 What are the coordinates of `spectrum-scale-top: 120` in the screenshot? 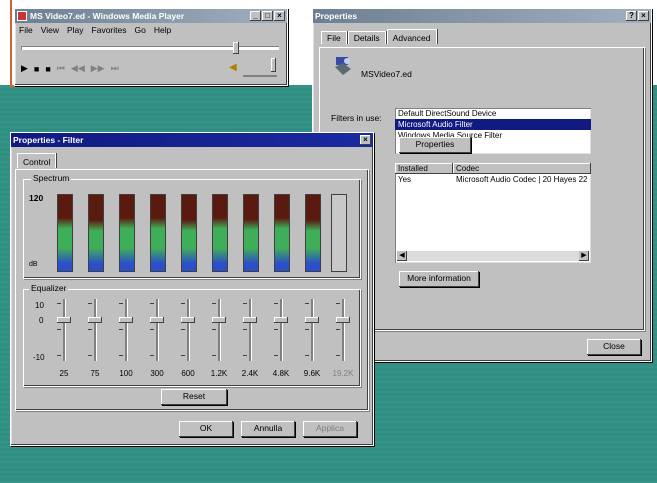 It's located at (36, 198).